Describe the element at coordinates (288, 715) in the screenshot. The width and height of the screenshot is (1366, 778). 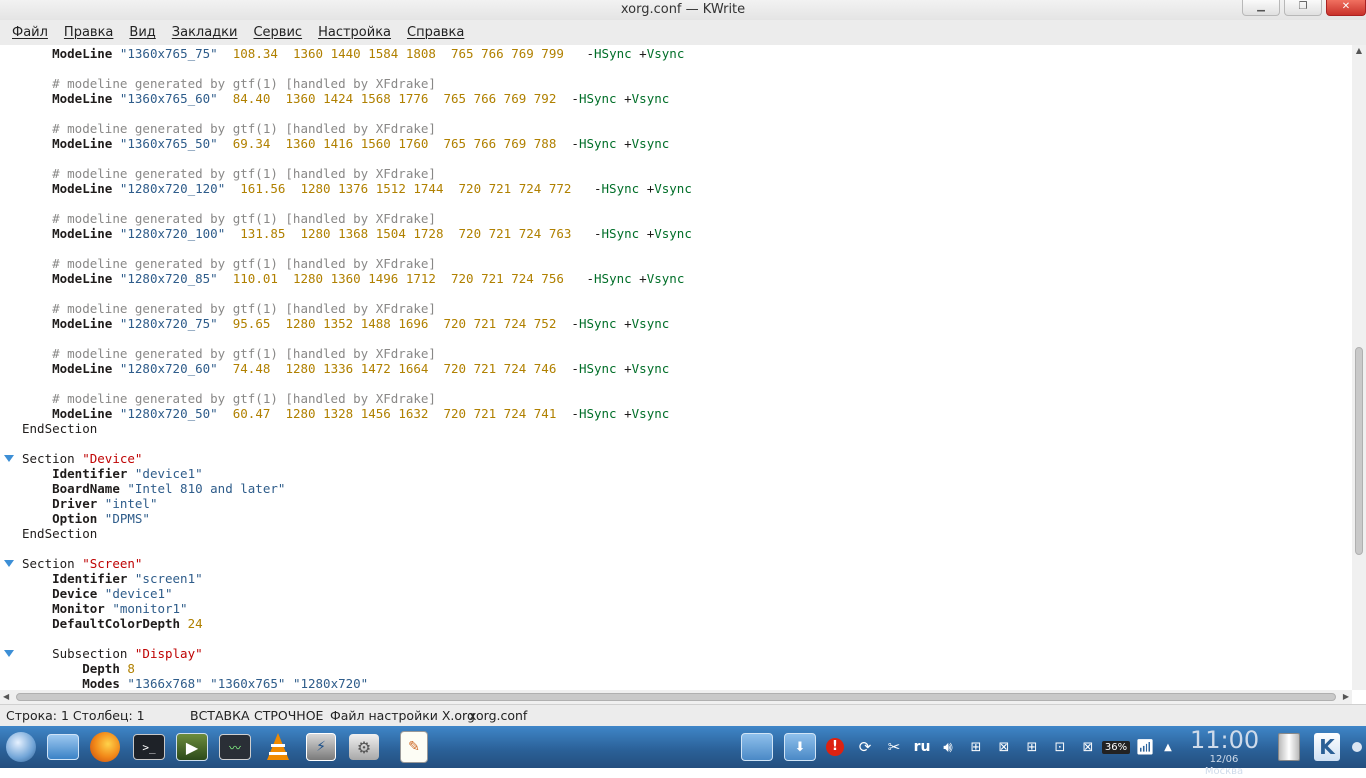
I see `selection-mode: СТРОЧНОЕ` at that location.